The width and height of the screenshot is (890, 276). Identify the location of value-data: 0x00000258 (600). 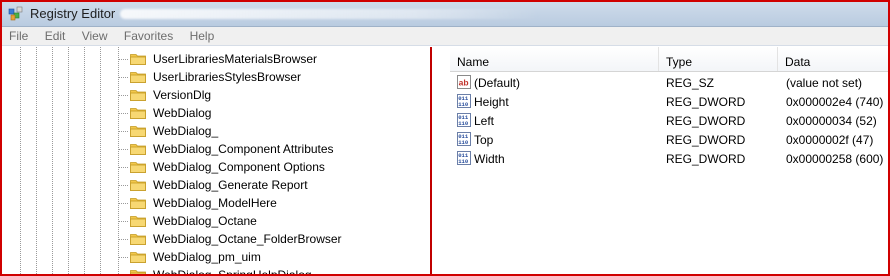
(835, 159).